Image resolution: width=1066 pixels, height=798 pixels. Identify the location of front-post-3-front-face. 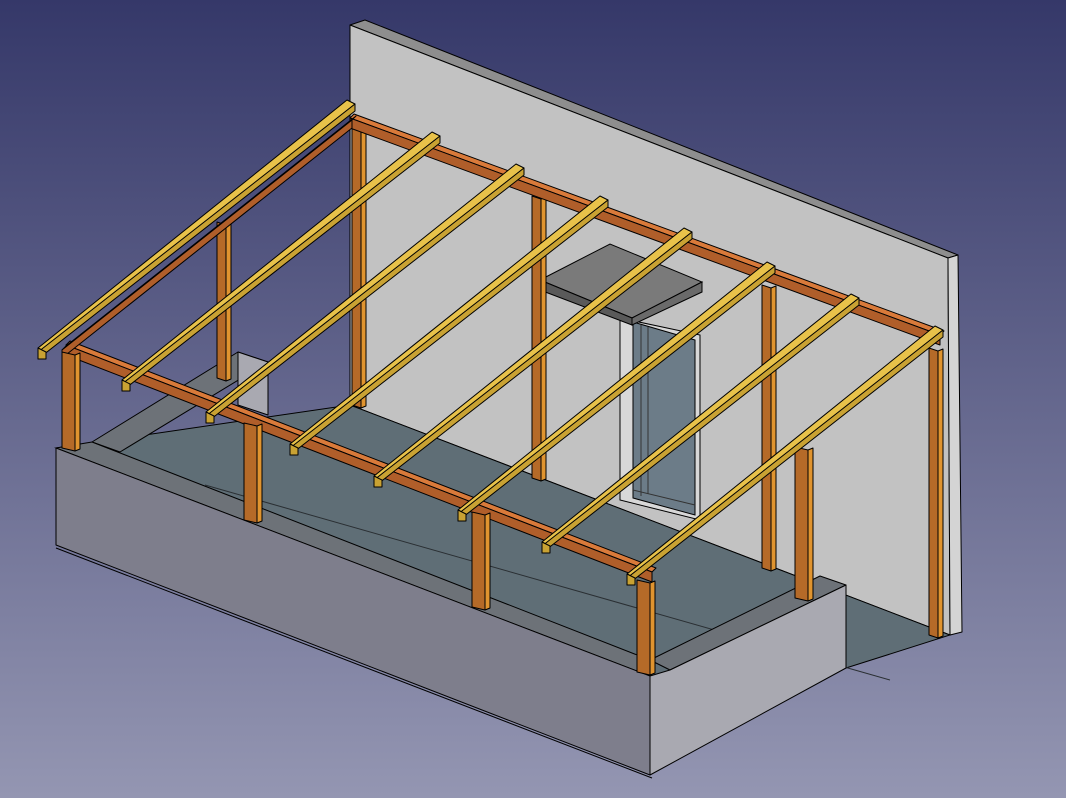
(478, 561).